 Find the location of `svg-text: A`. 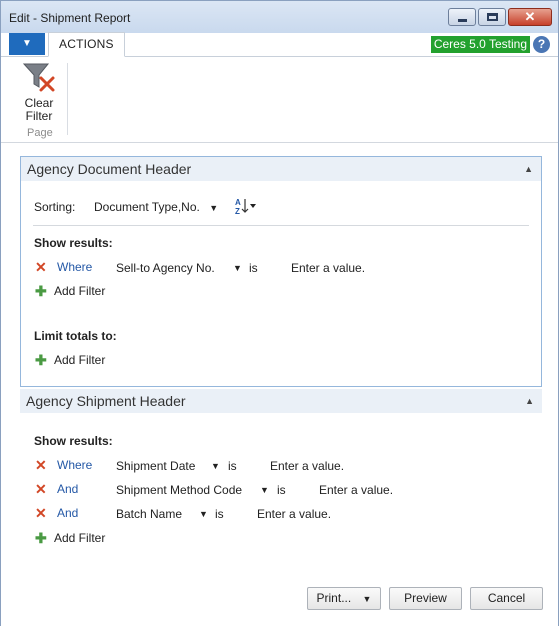

svg-text: A is located at coordinates (238, 202).